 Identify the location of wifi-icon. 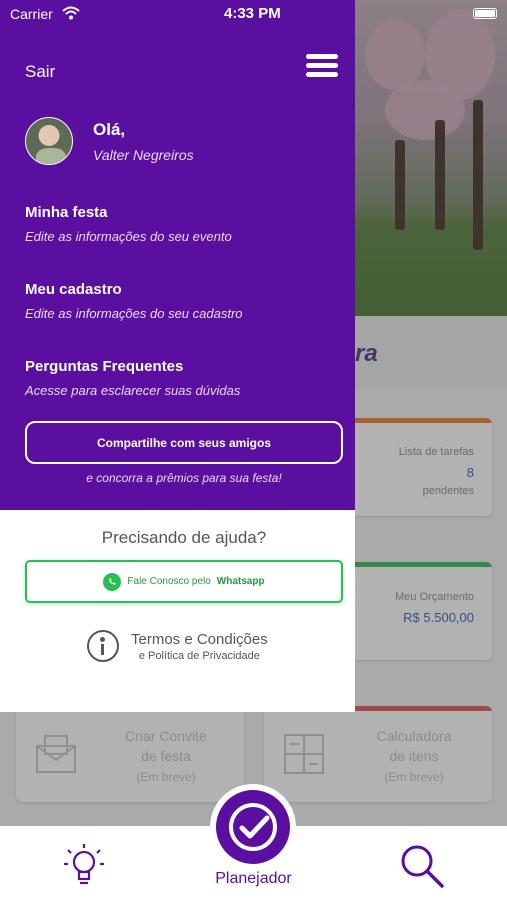
(71, 13).